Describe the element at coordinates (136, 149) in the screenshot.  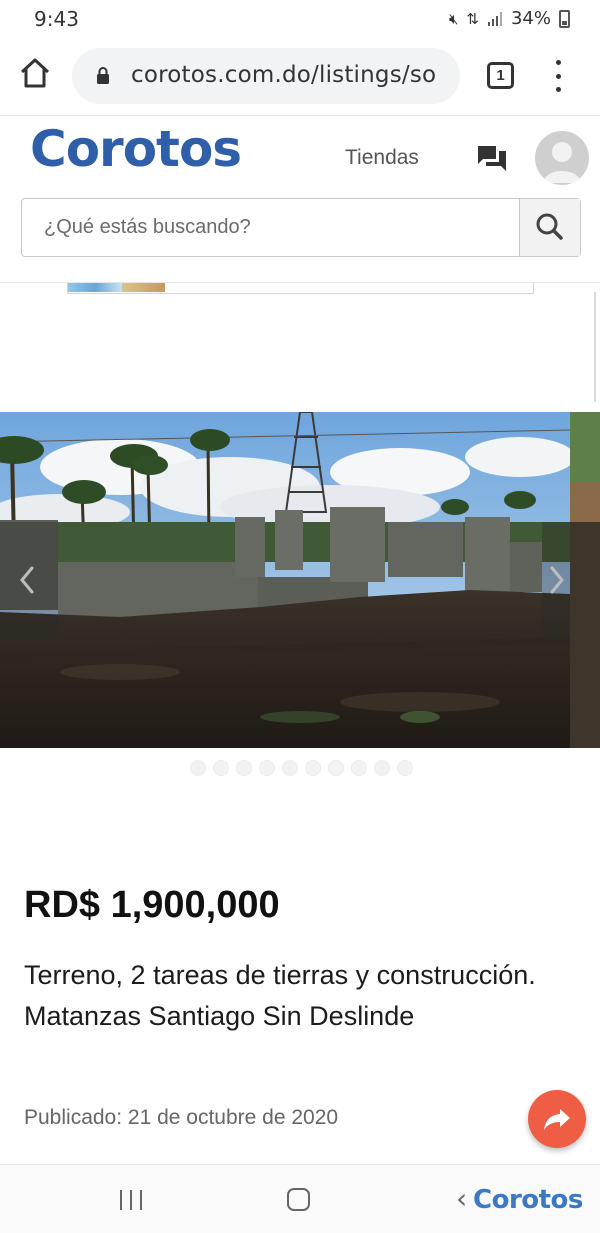
I see `site-logo: Corotos` at that location.